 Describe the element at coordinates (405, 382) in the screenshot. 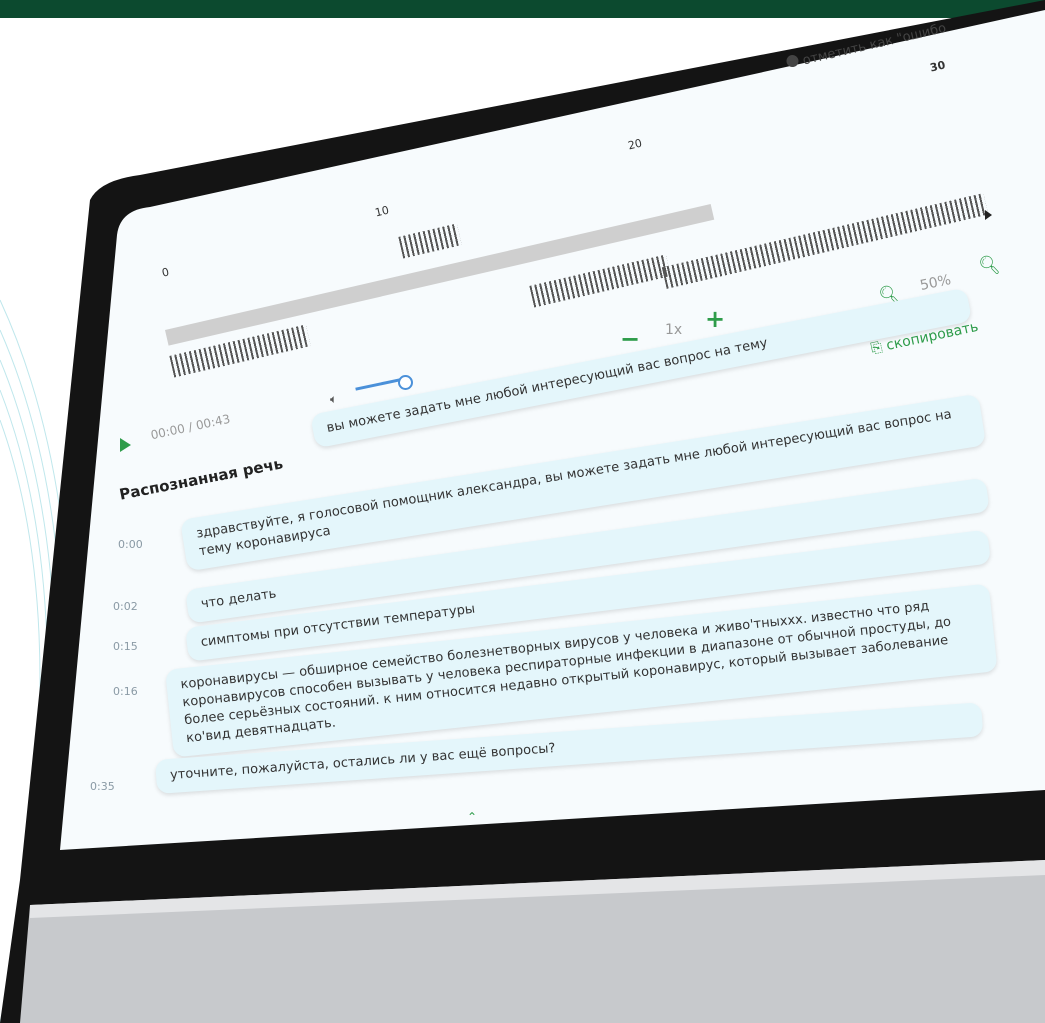

I see `volume-slider-thumb` at that location.